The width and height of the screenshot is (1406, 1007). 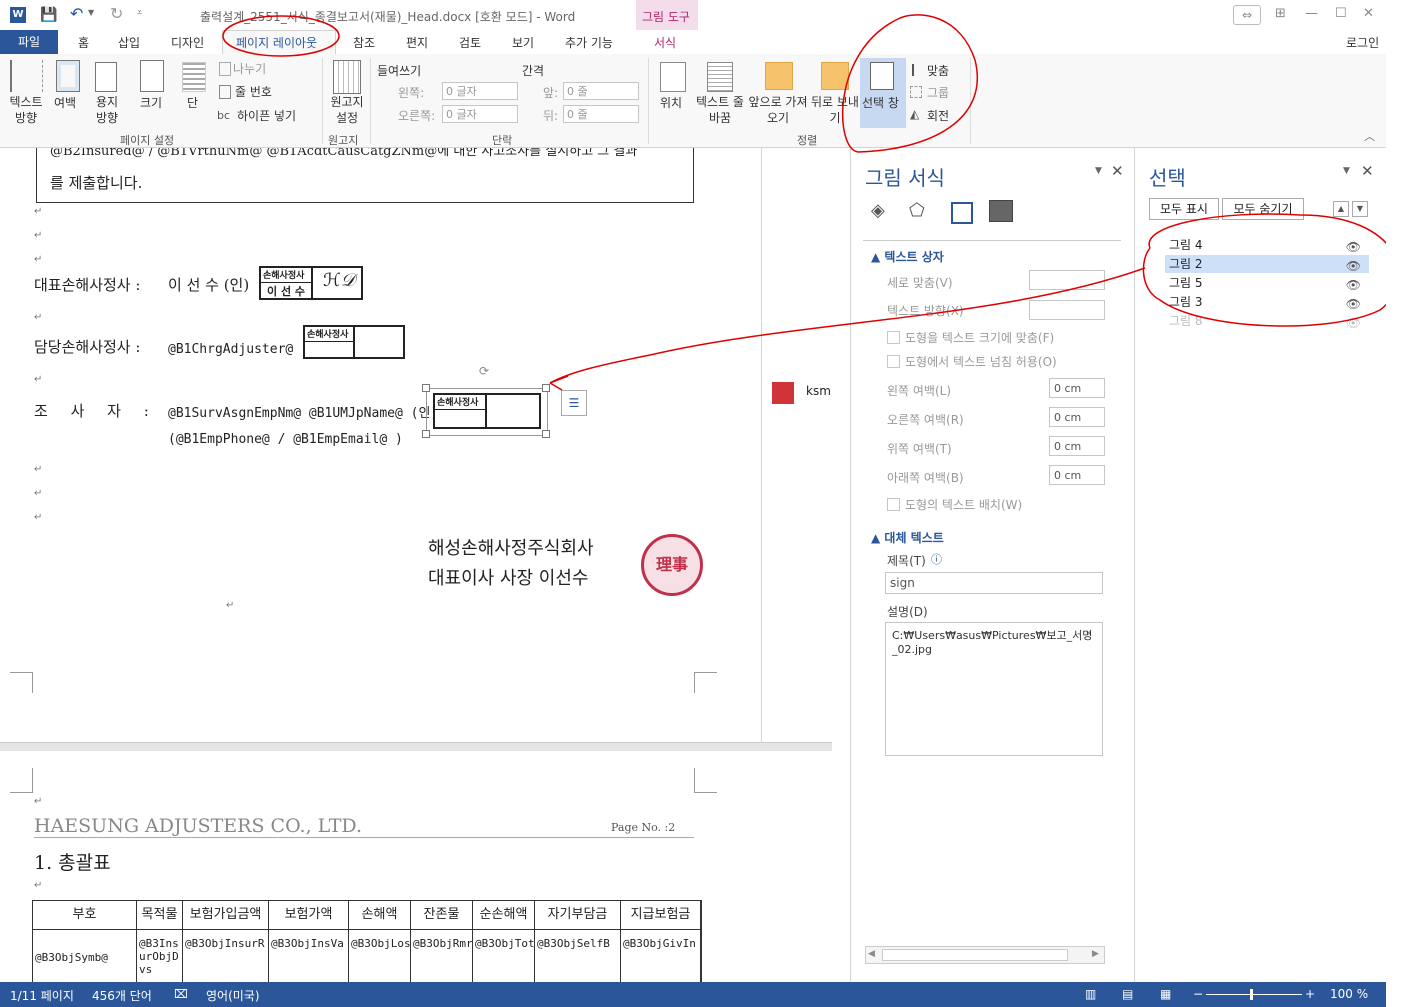 I want to click on print-layout-icon: ▤, so click(x=1127, y=994).